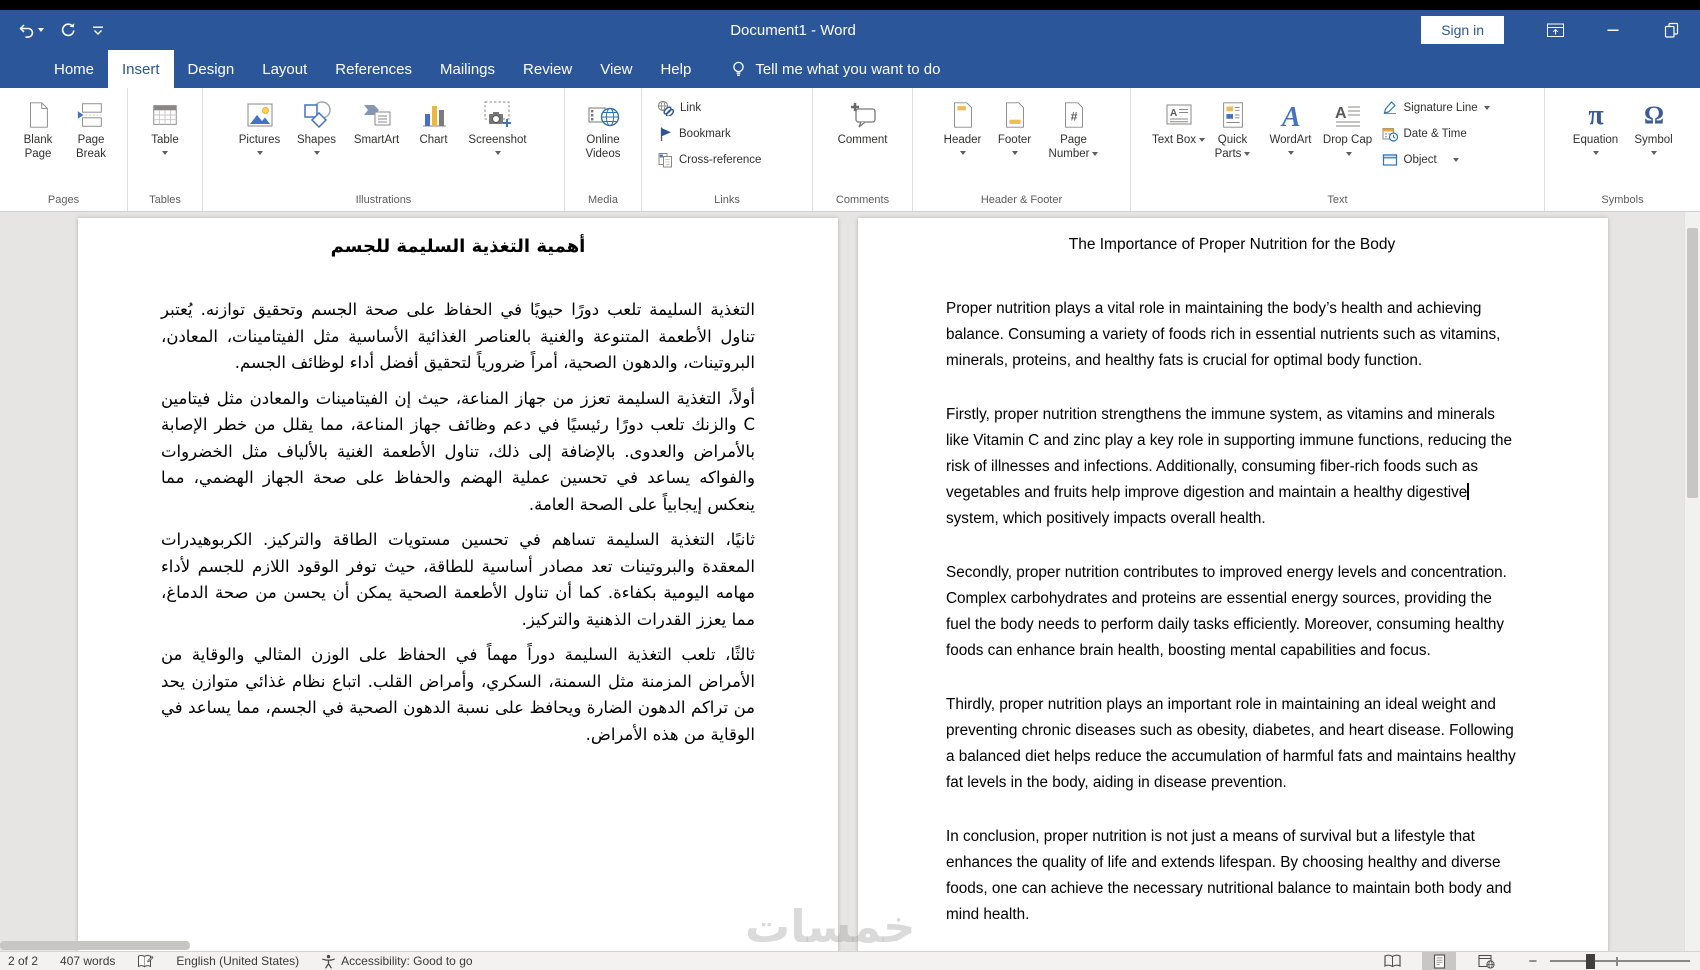 The image size is (1700, 970). What do you see at coordinates (1348, 127) in the screenshot?
I see `drop-cap-button: A Drop Cap` at bounding box center [1348, 127].